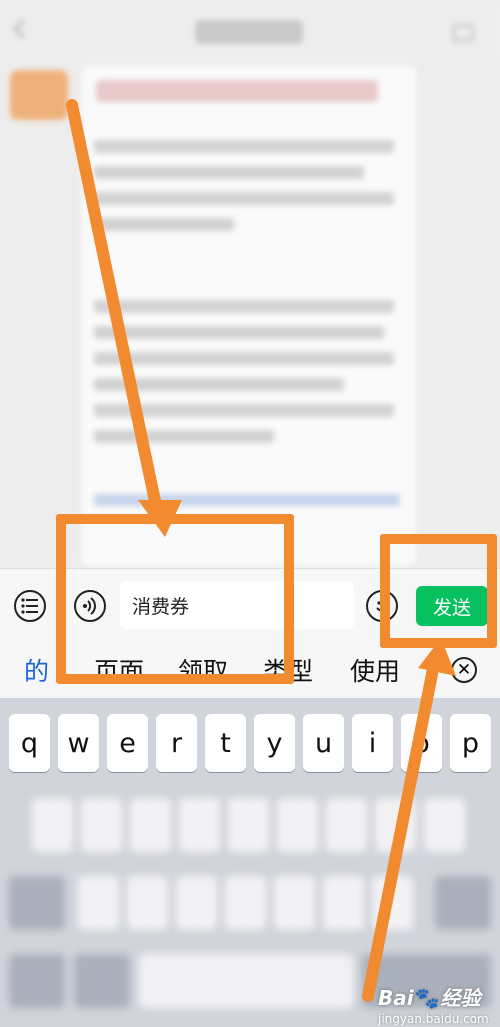 This screenshot has height=1027, width=500. Describe the element at coordinates (29, 743) in the screenshot. I see `key-q: q` at that location.